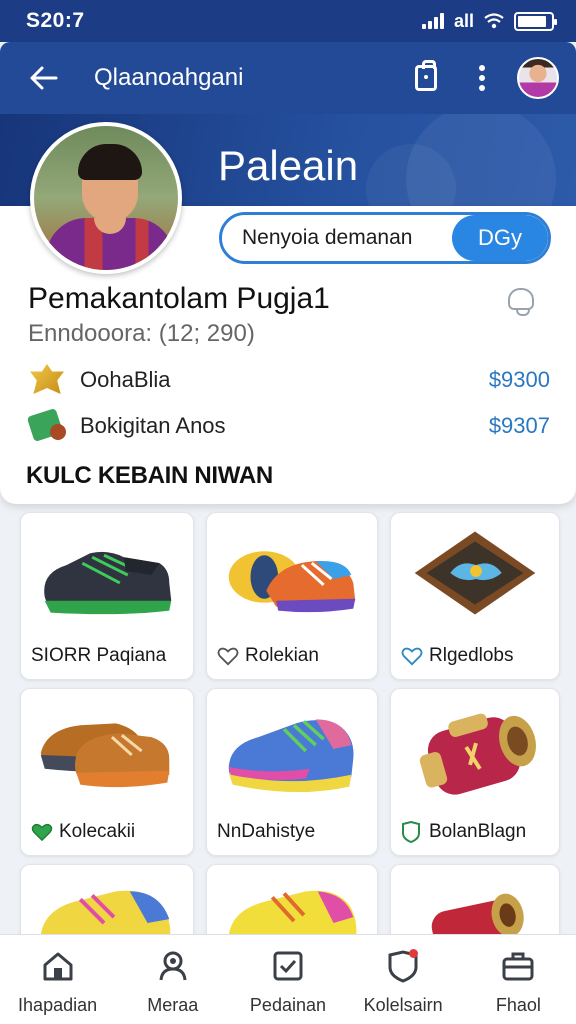  Describe the element at coordinates (99, 655) in the screenshot. I see `item-label: SIORR Paqiana` at that location.